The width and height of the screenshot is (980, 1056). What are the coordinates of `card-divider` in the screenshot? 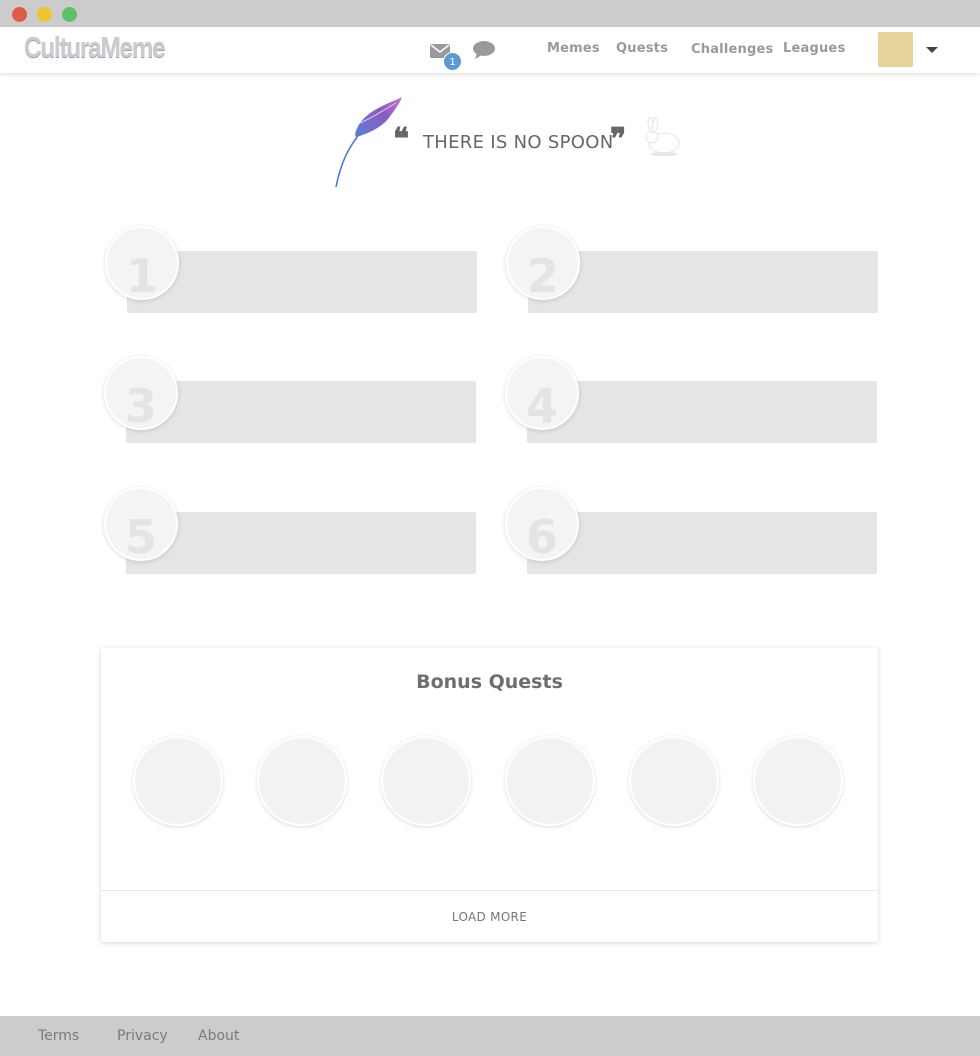 It's located at (489, 890).